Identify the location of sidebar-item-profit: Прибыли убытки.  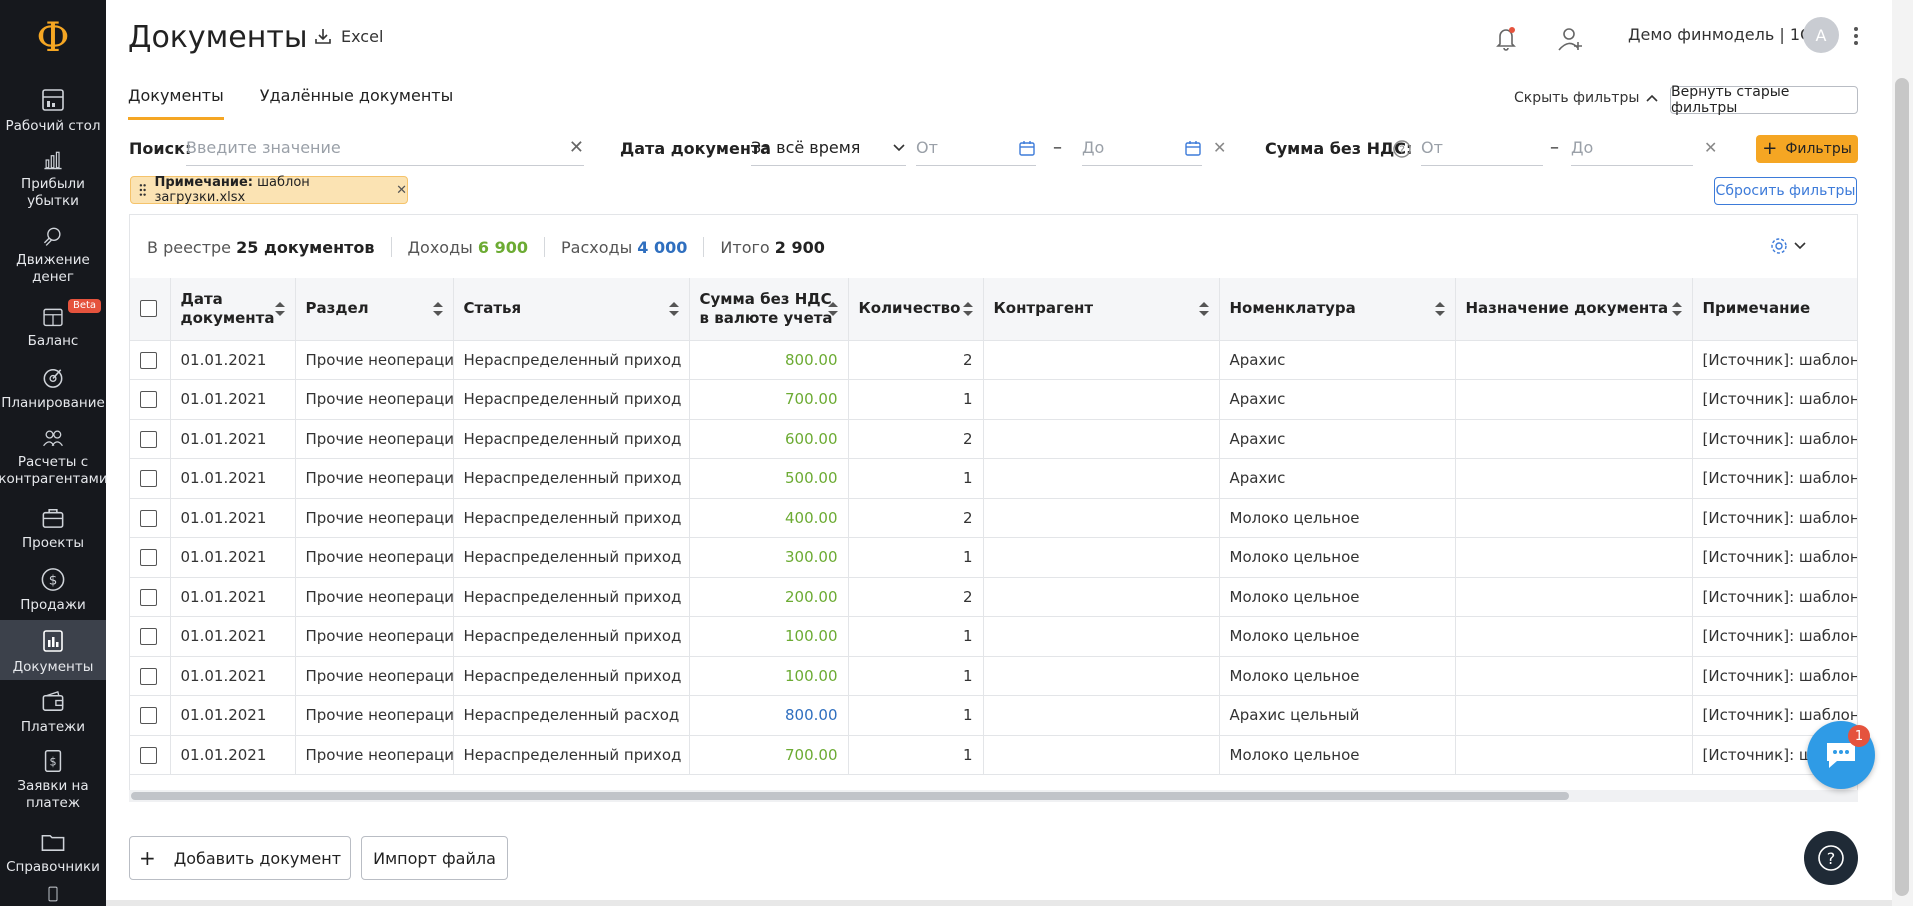
(53, 179).